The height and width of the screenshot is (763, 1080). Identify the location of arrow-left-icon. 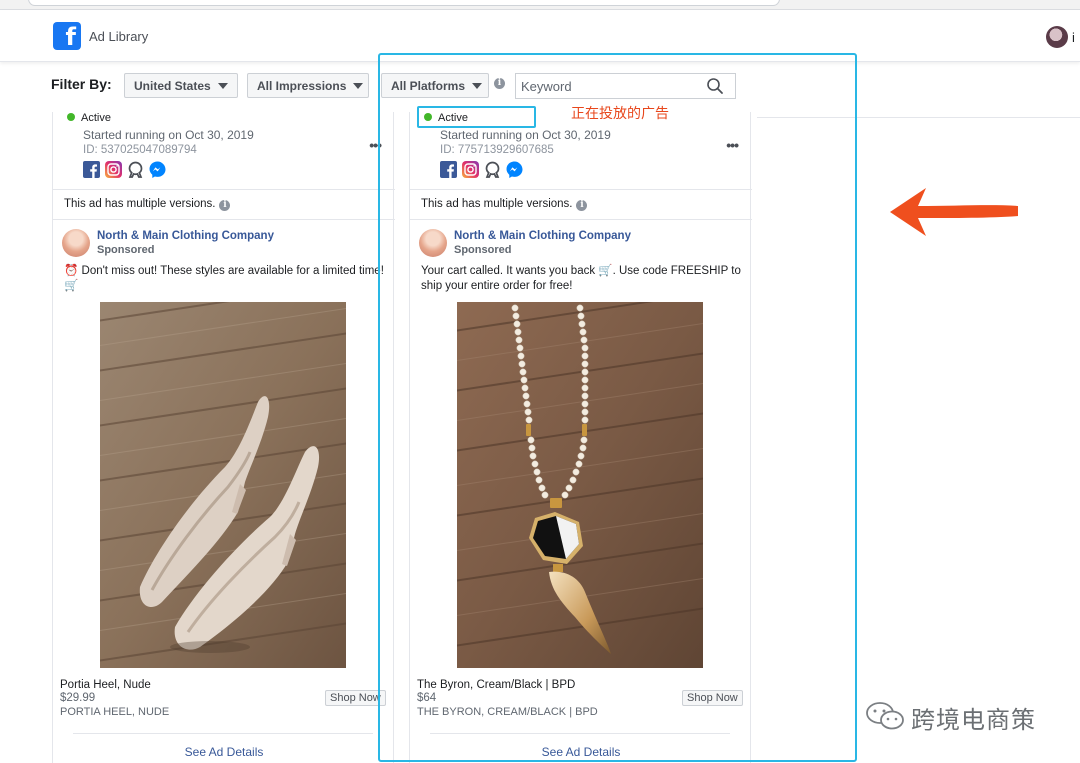
(954, 212).